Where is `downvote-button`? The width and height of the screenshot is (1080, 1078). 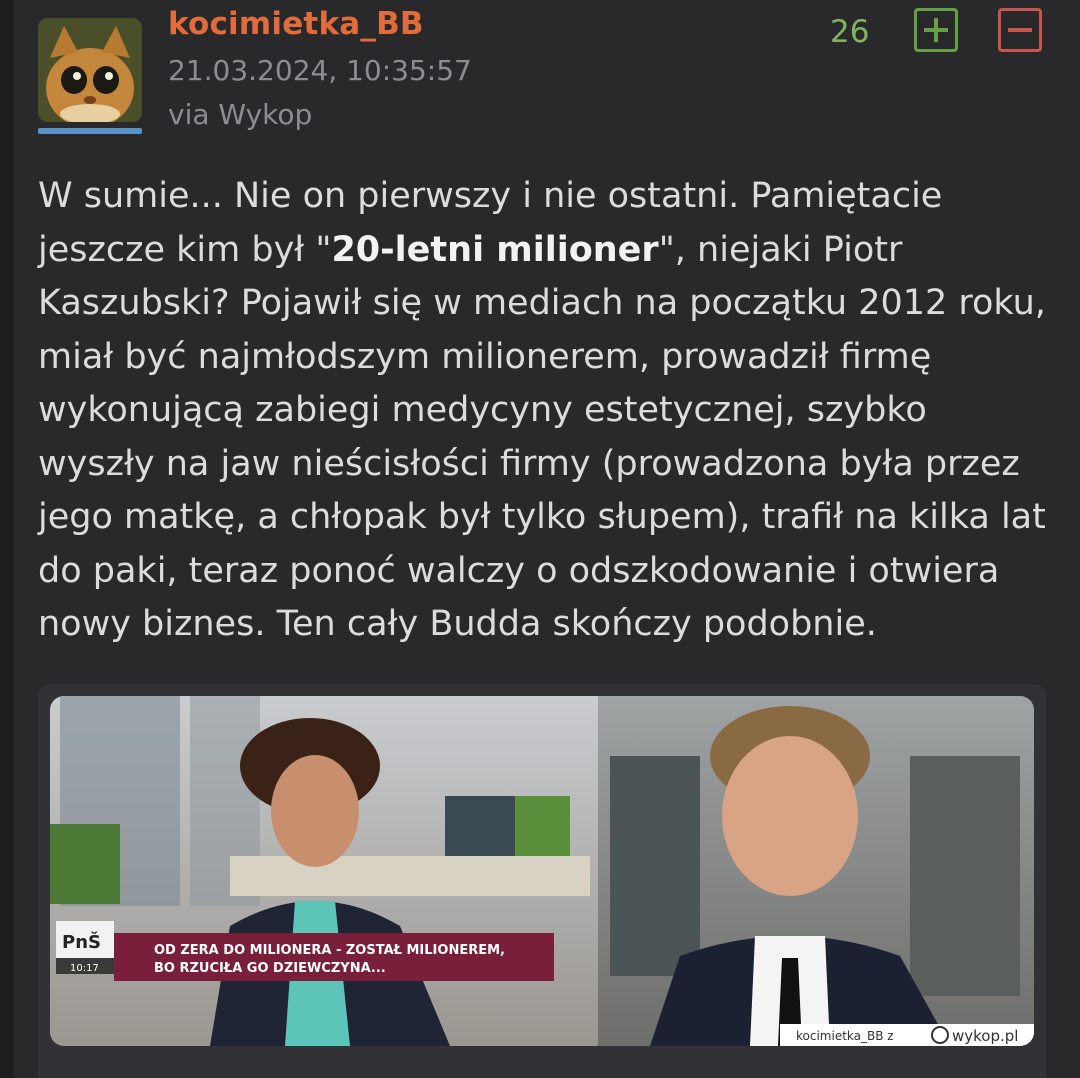
downvote-button is located at coordinates (1020, 30).